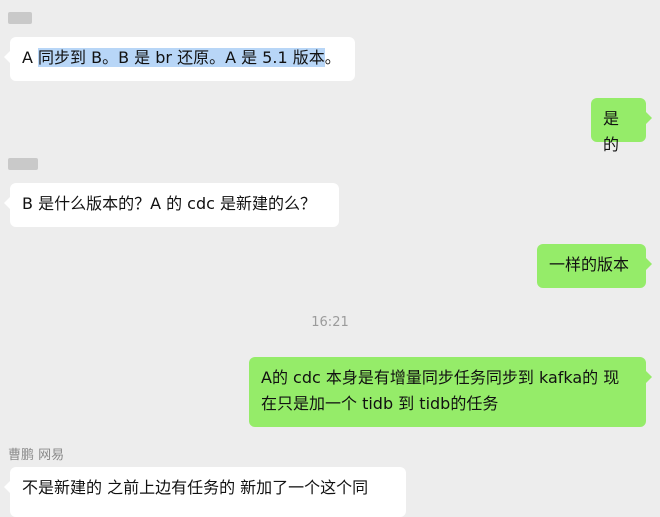 This screenshot has width=660, height=517. I want to click on message-text: A, so click(30, 57).